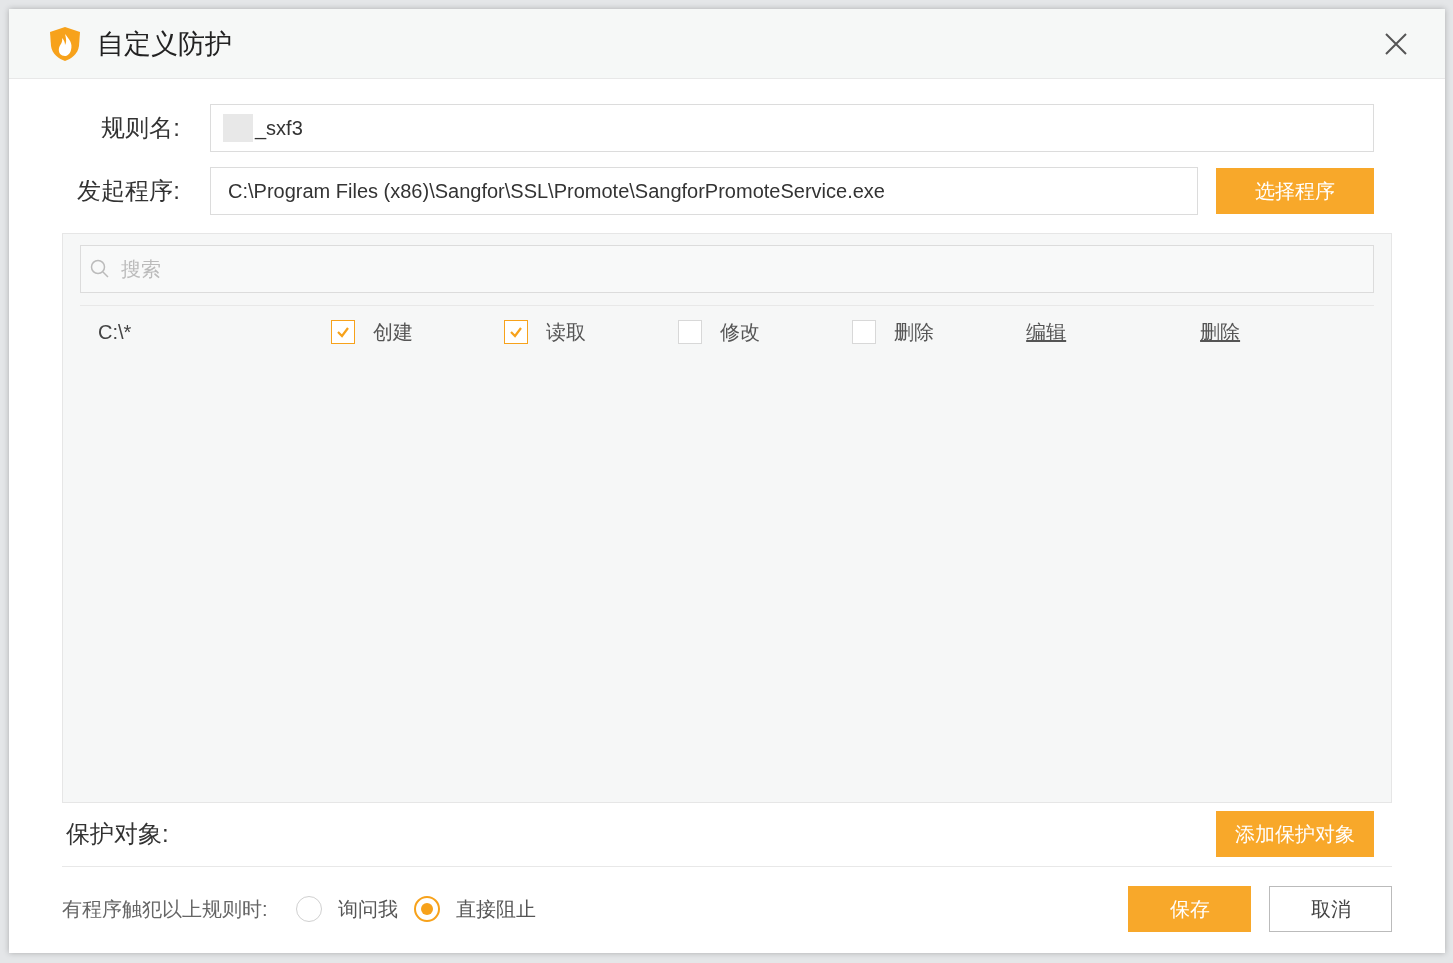  Describe the element at coordinates (140, 128) in the screenshot. I see `field-label: 规则名:` at that location.